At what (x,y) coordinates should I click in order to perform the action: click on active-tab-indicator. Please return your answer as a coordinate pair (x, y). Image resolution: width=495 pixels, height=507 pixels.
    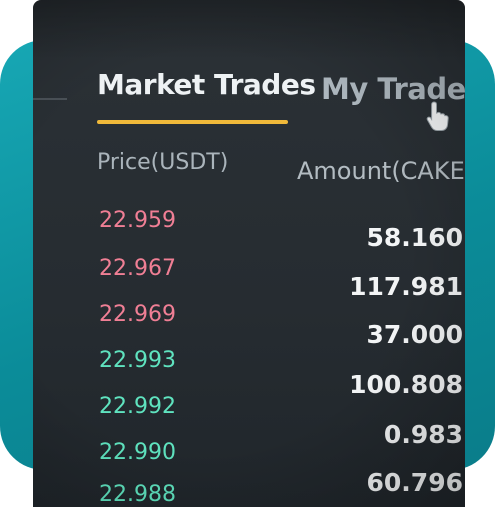
    Looking at the image, I should click on (192, 122).